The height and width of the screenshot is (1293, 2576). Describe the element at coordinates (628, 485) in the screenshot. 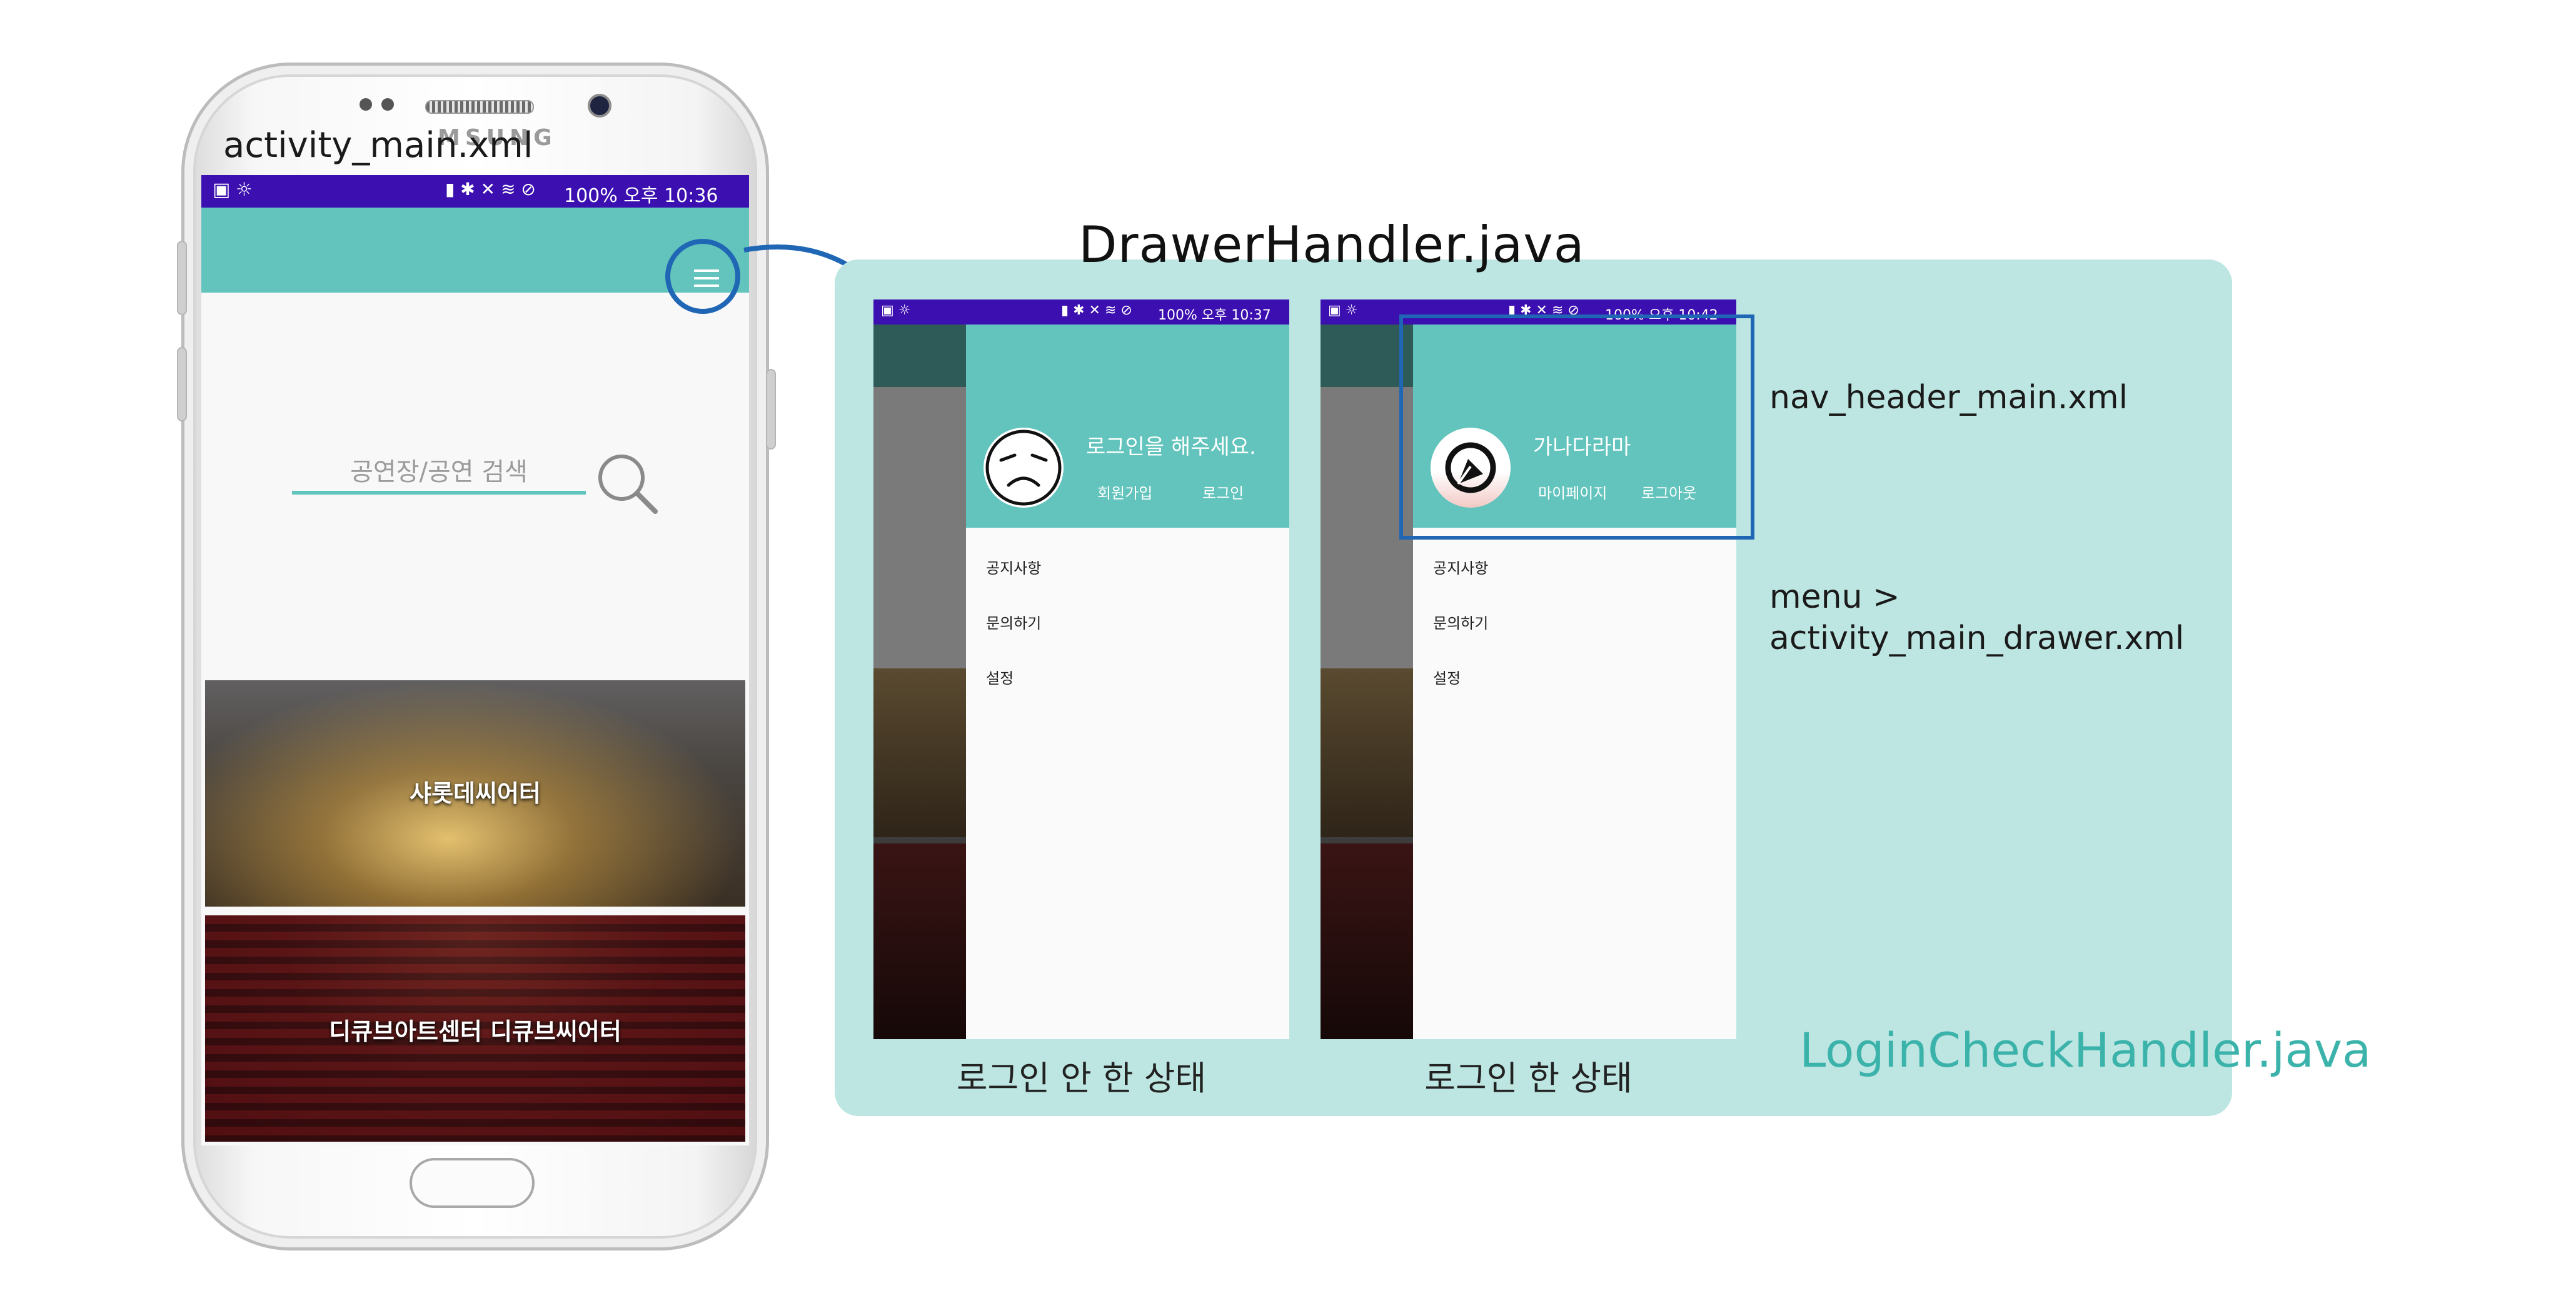

I see `search-icon` at that location.